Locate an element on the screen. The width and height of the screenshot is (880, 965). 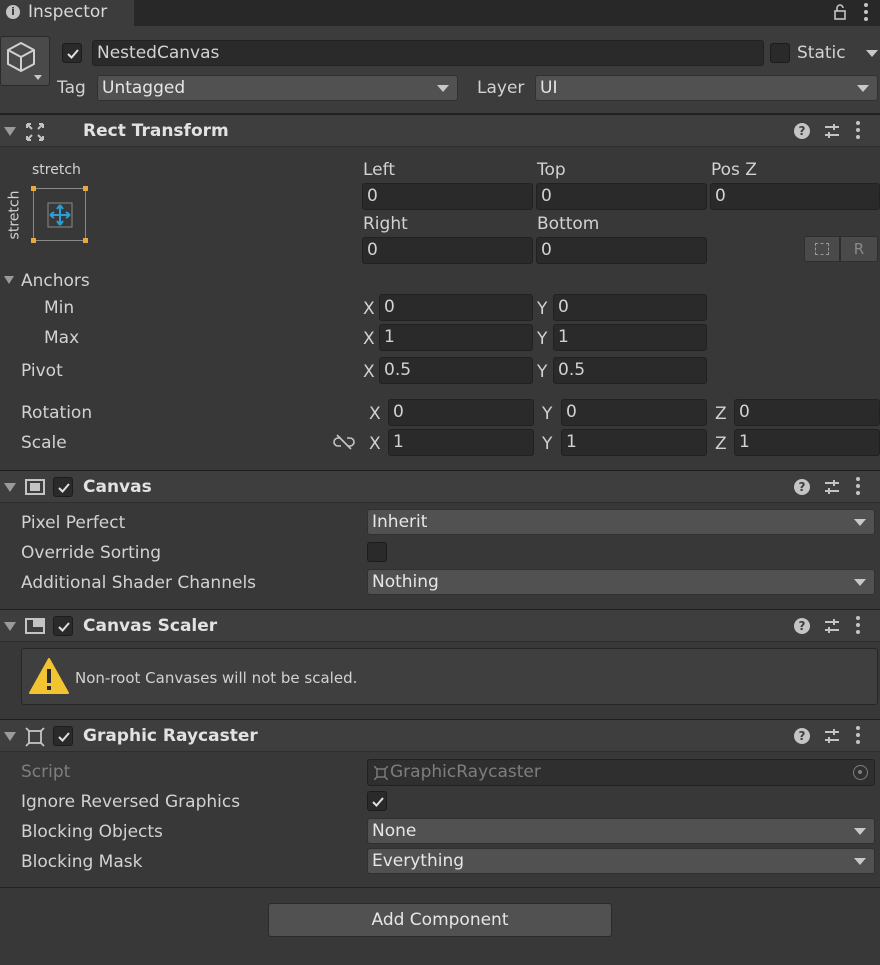
blocking-mask-value: Everything is located at coordinates (418, 861).